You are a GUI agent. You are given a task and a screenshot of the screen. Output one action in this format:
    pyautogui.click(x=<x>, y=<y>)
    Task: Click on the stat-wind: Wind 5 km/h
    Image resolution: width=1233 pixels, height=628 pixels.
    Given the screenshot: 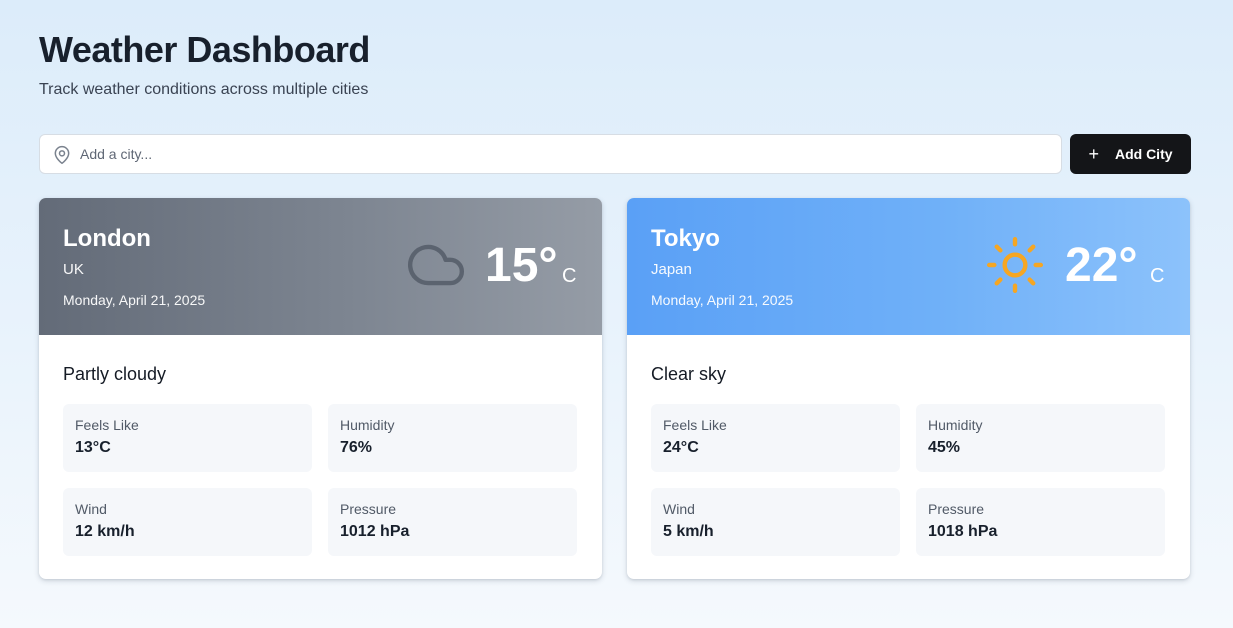 What is the action you would take?
    pyautogui.click(x=775, y=522)
    